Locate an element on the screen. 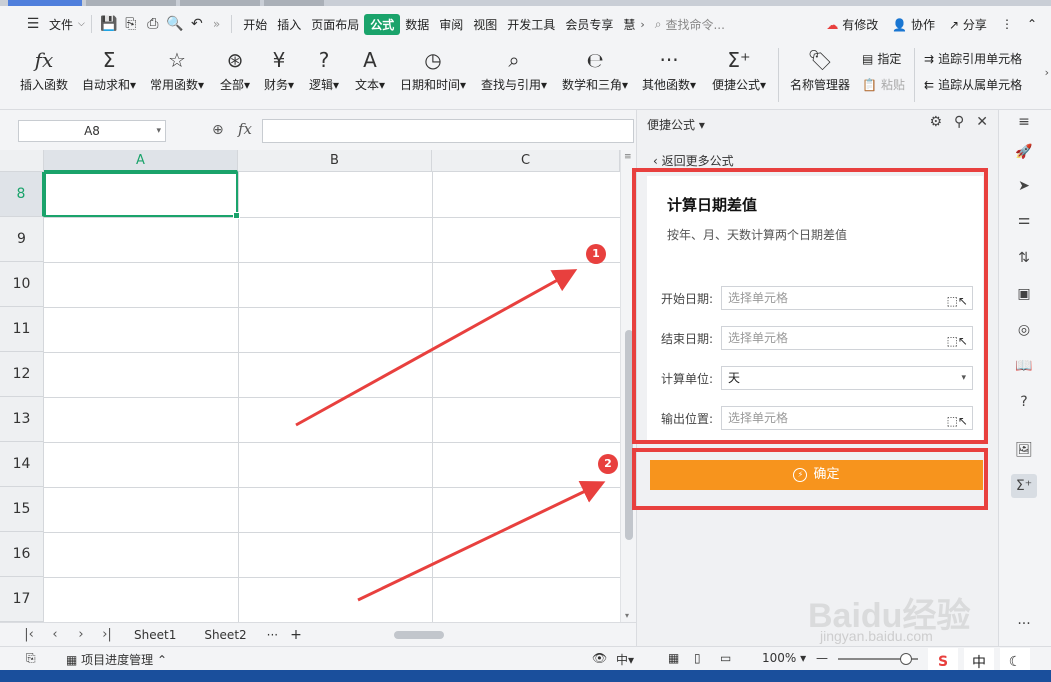  question-box-icon: ? is located at coordinates (324, 60).